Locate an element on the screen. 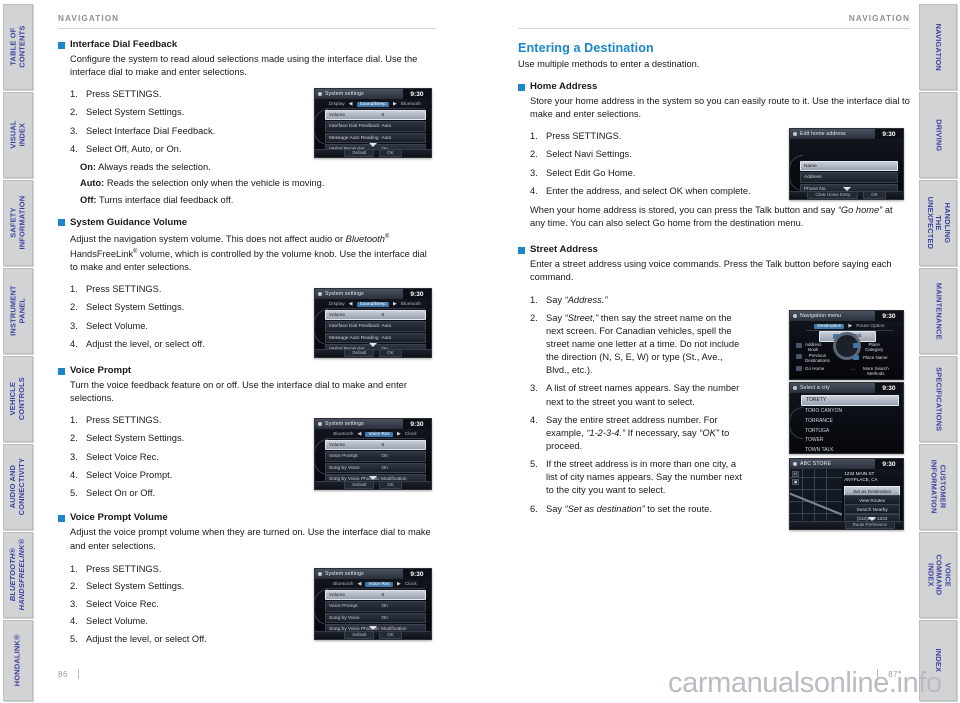 This screenshot has height=703, width=960. list-item: TORETY is located at coordinates (850, 400).